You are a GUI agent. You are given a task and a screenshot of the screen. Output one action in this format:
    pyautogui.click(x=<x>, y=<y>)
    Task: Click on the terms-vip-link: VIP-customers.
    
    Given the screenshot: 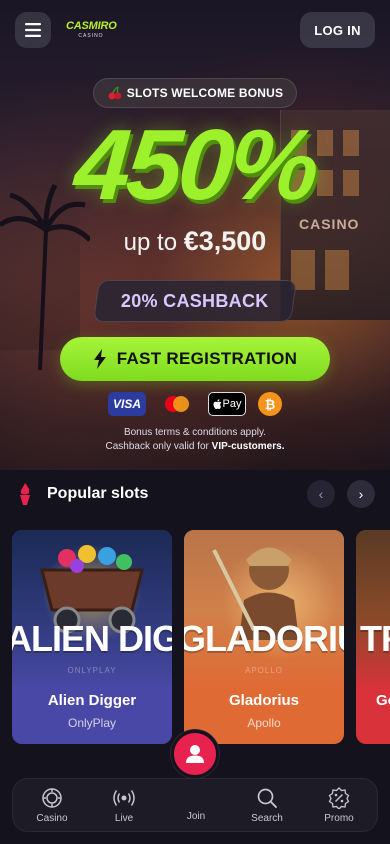 What is the action you would take?
    pyautogui.click(x=248, y=446)
    